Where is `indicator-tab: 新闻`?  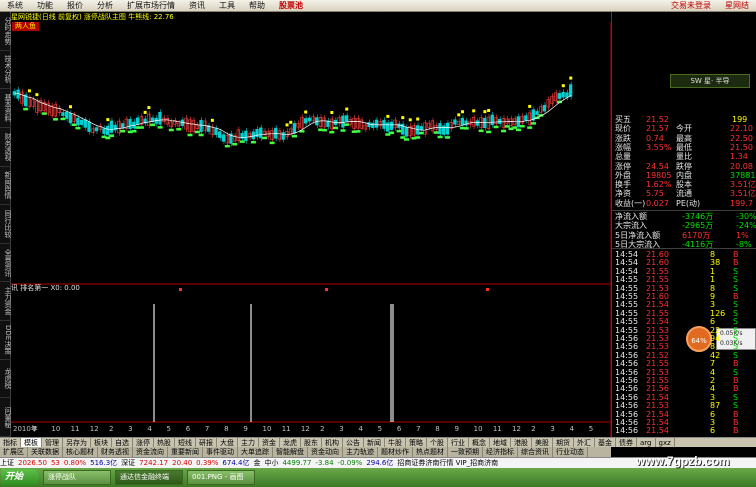
indicator-tab: 新闻 is located at coordinates (374, 442).